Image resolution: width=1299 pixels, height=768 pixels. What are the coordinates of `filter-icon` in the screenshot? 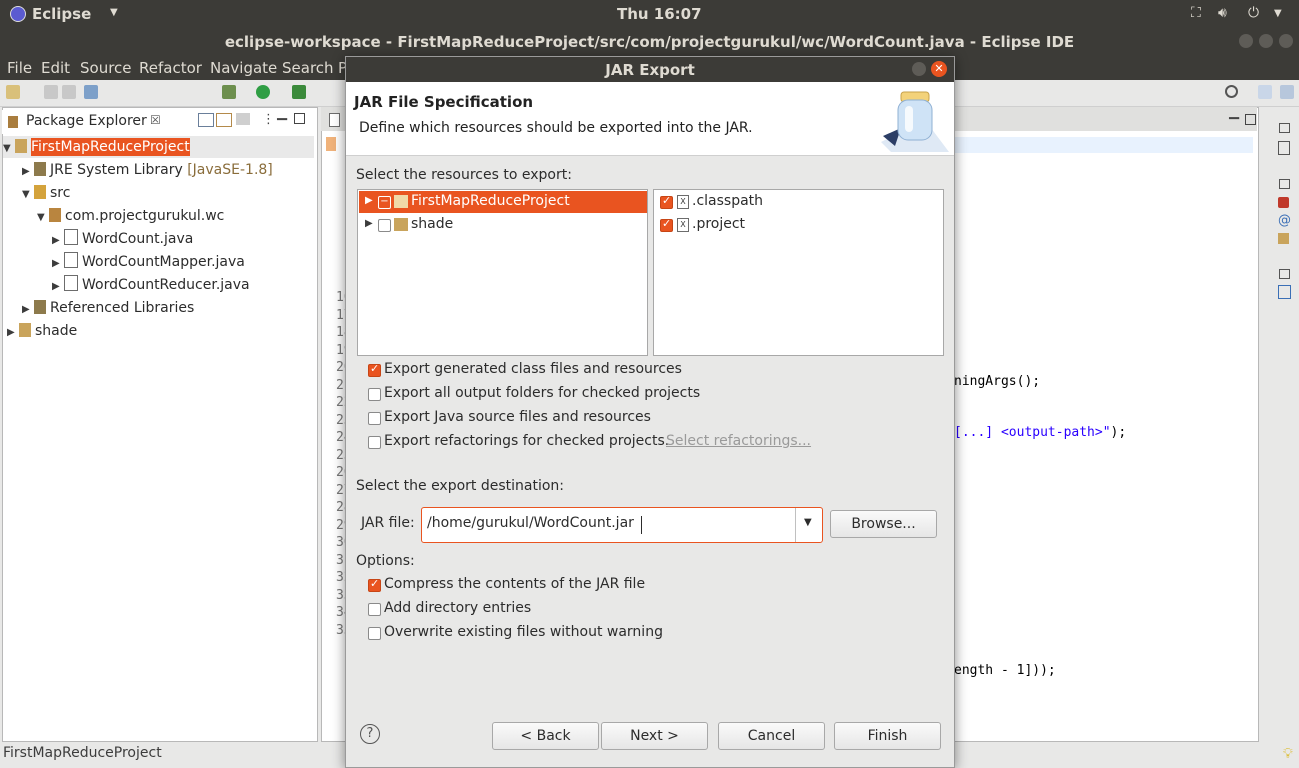 It's located at (243, 119).